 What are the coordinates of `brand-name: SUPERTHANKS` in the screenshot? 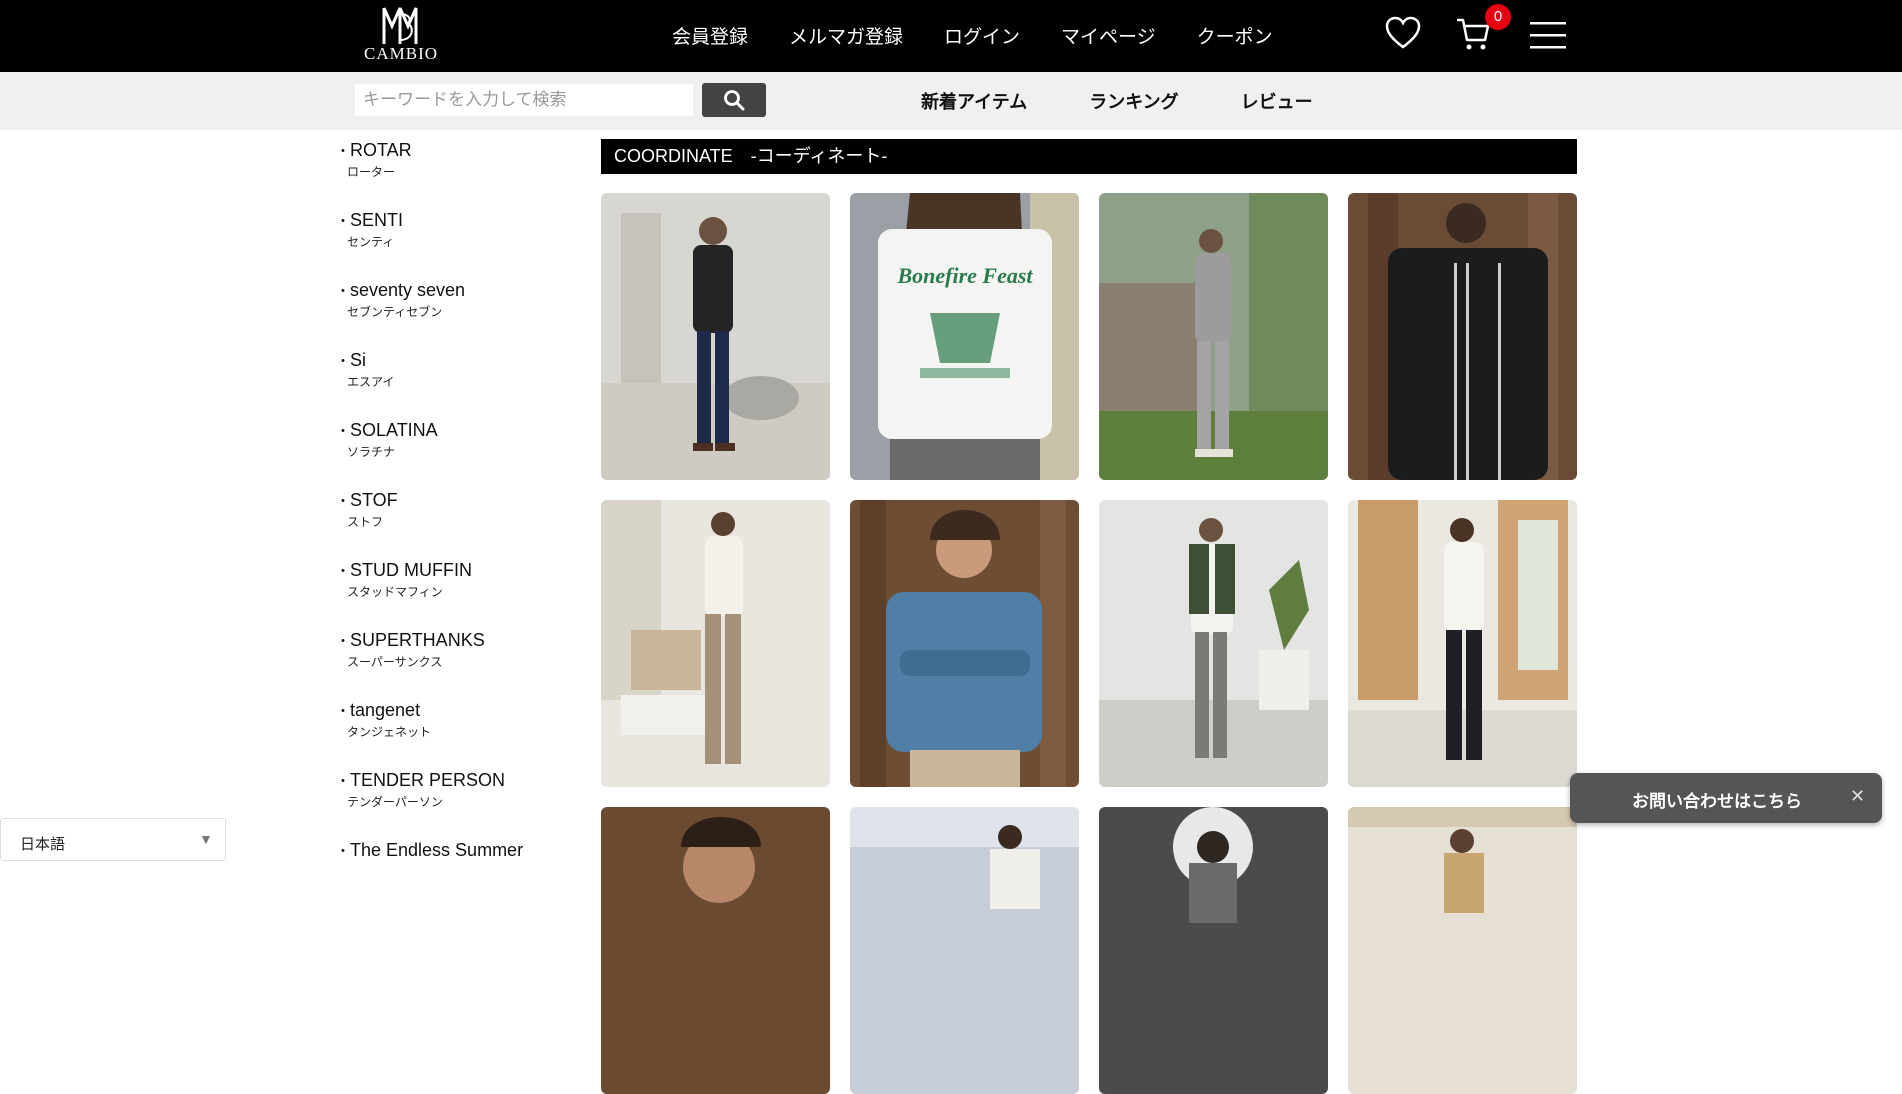 It's located at (451, 640).